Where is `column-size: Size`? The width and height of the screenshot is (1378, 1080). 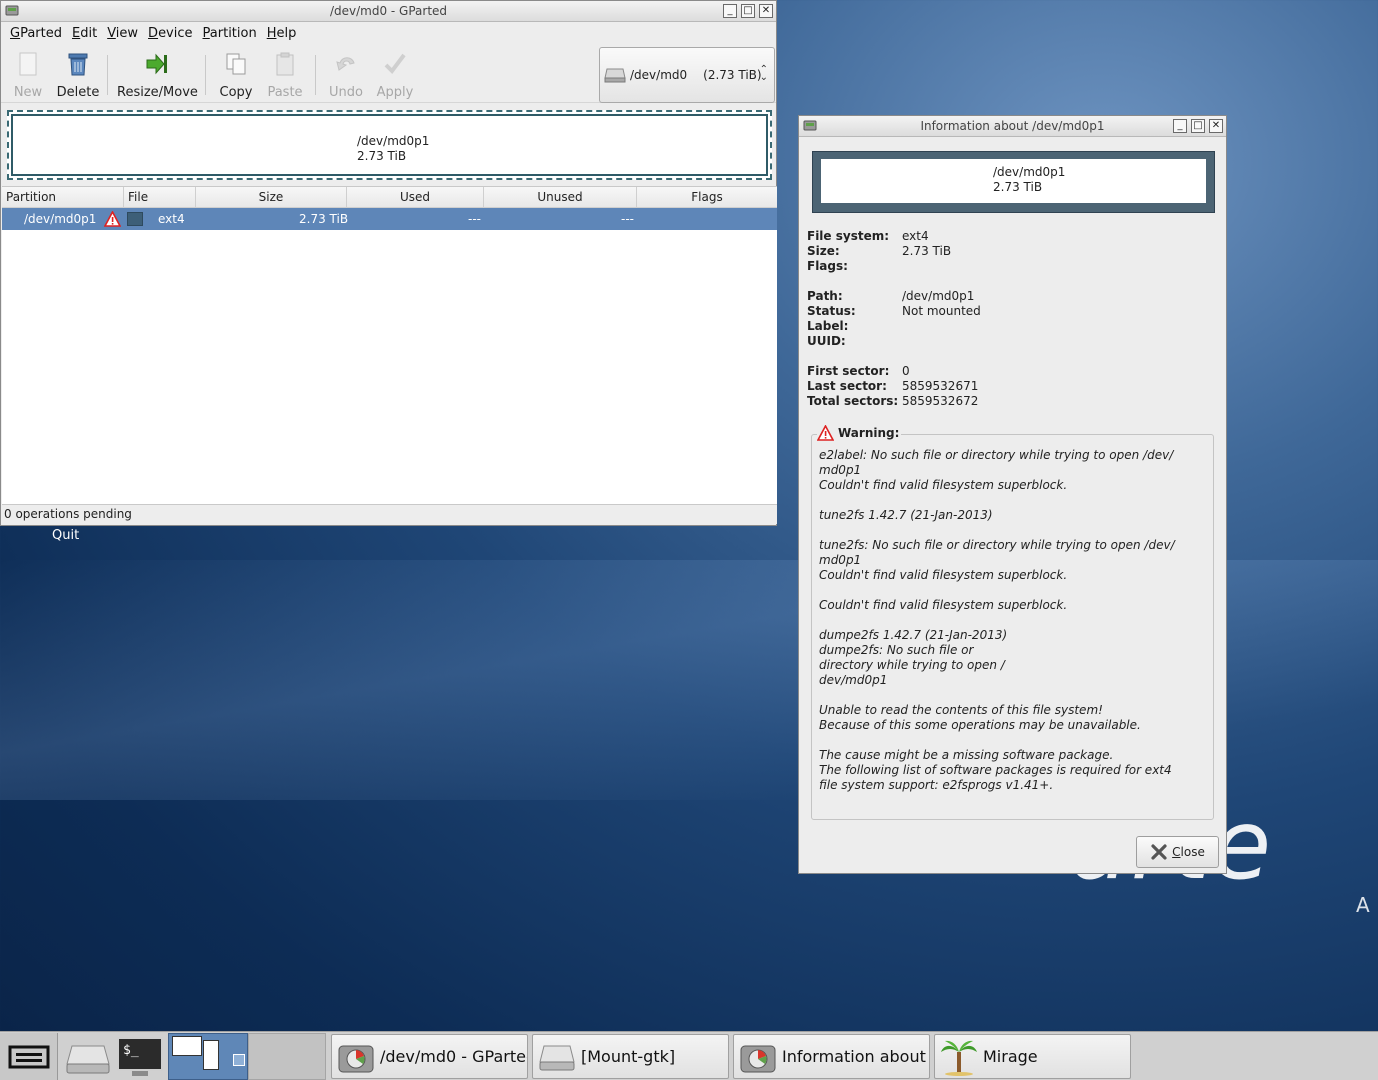 column-size: Size is located at coordinates (271, 197).